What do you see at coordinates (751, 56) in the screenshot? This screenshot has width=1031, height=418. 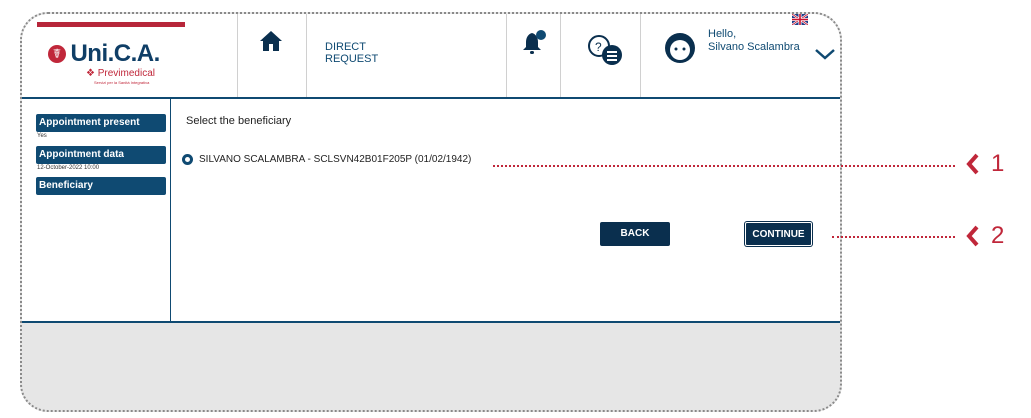 I see `user-menu: Hello, Silvano Scalambra` at bounding box center [751, 56].